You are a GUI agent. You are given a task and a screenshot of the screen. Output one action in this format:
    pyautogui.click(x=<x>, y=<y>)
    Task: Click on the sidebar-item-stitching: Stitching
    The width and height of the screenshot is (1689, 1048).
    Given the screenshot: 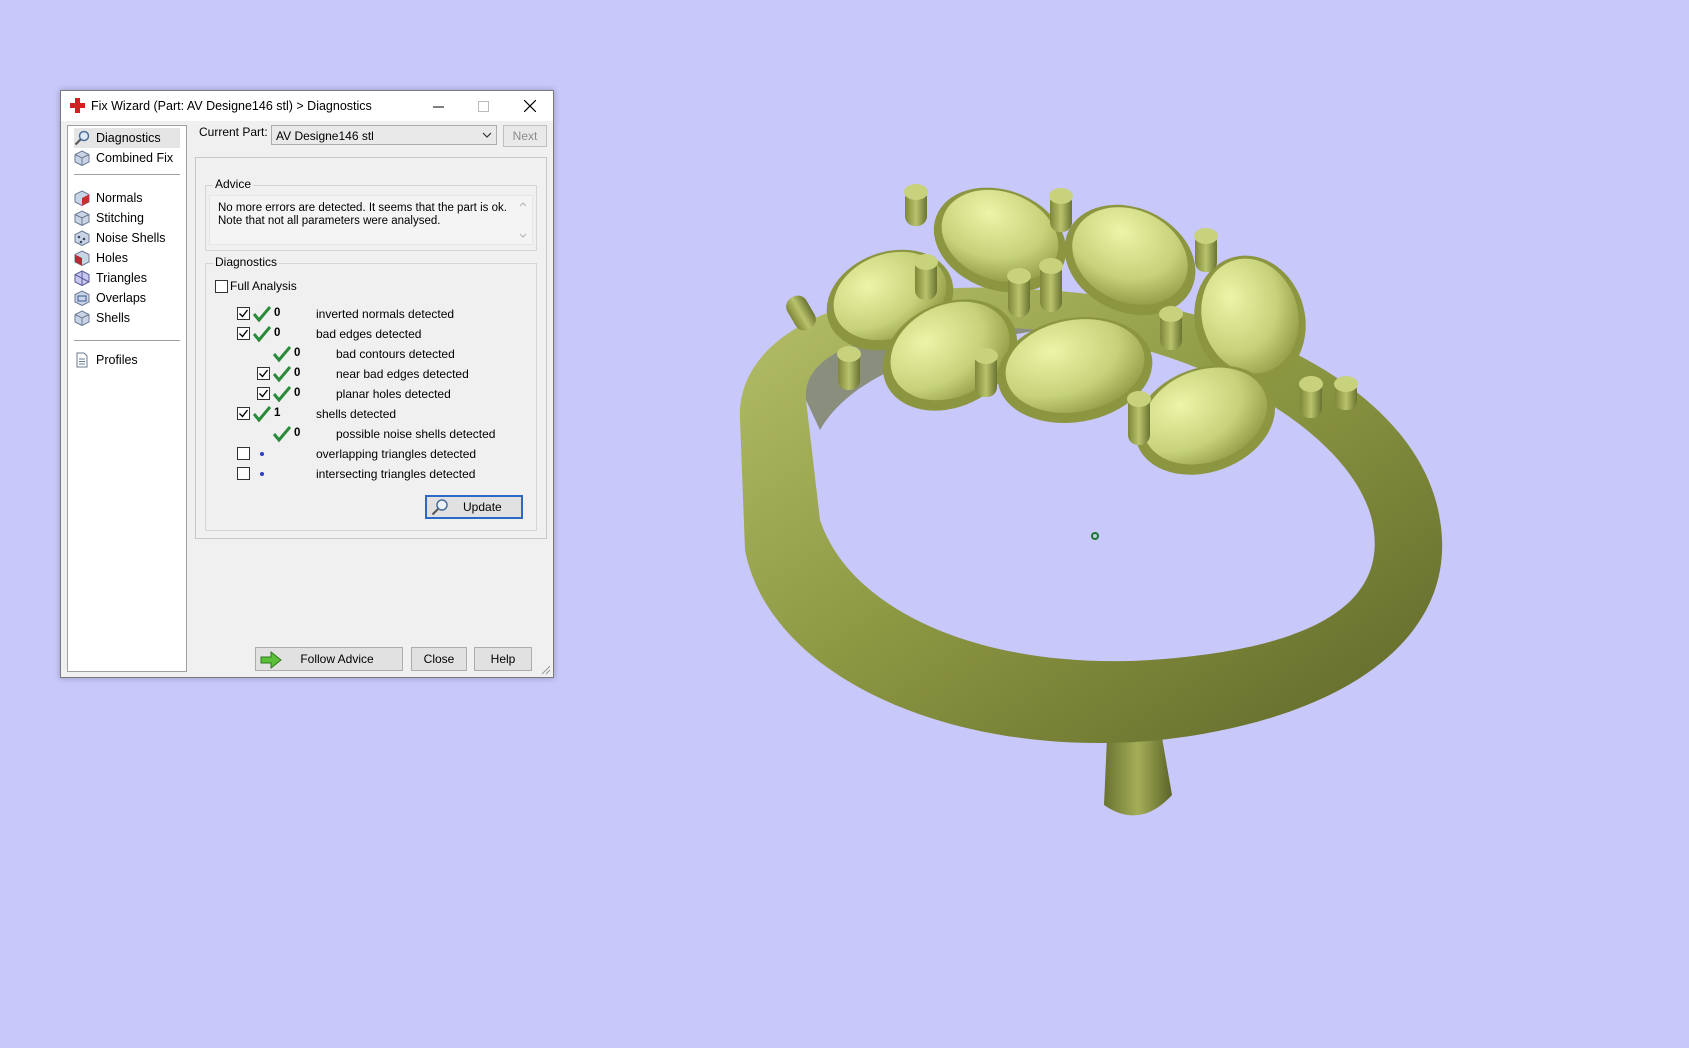 What is the action you would take?
    pyautogui.click(x=127, y=218)
    